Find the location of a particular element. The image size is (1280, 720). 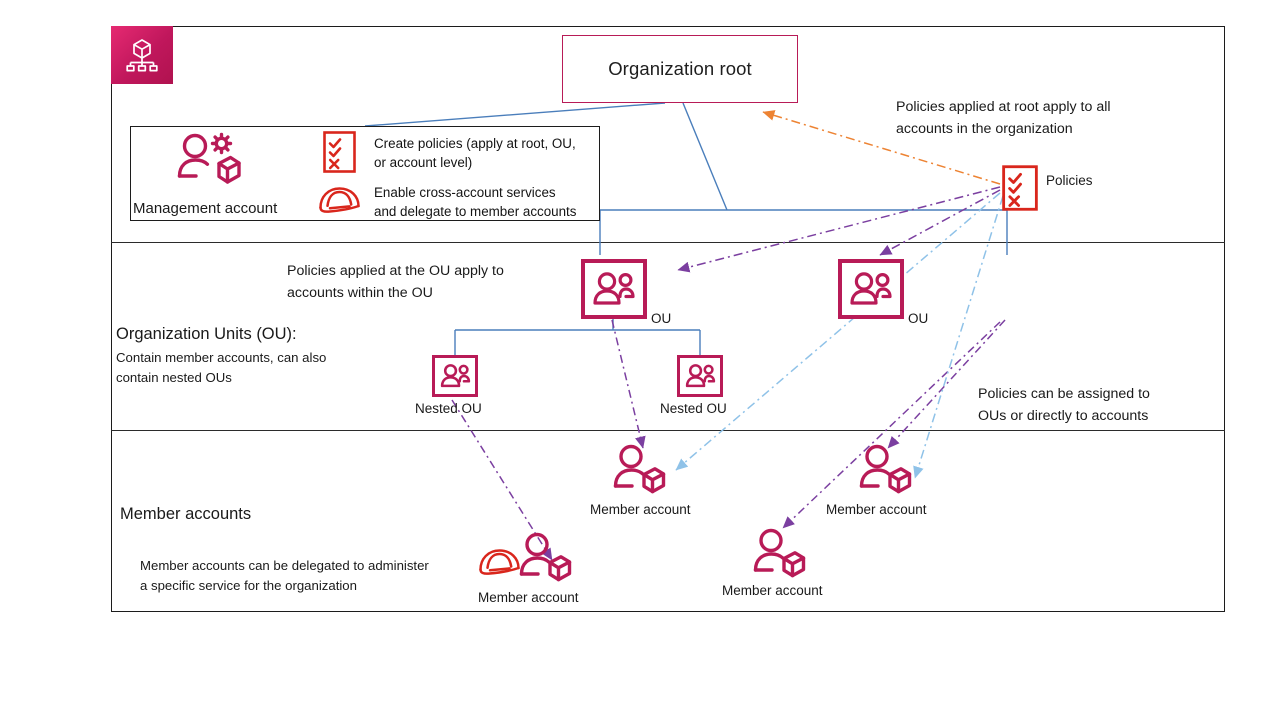

nested-ou-right-node: Nested OU is located at coordinates (693, 385).